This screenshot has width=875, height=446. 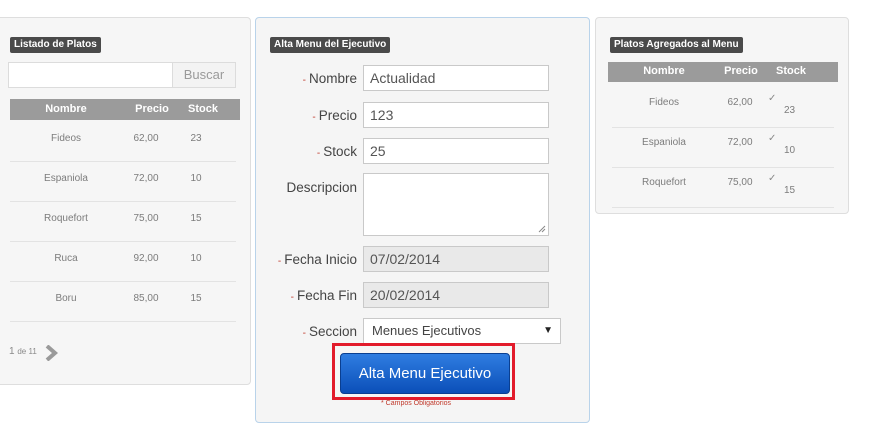 What do you see at coordinates (90, 75) in the screenshot?
I see `search-input` at bounding box center [90, 75].